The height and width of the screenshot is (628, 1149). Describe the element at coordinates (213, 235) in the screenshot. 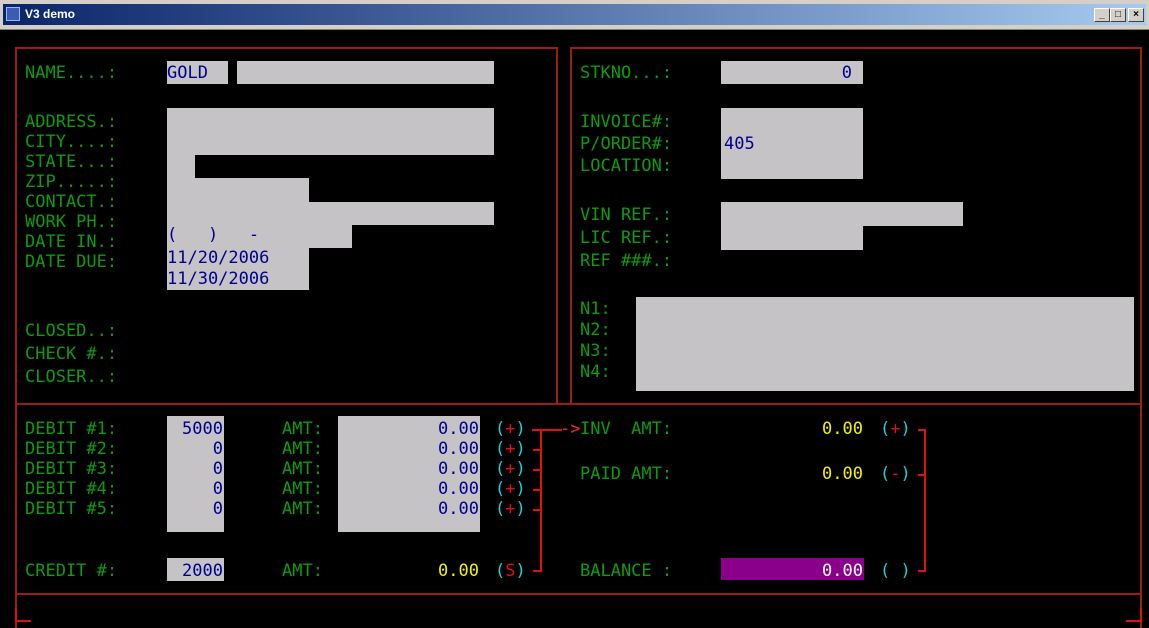

I see `work-phone-value: ( ) -` at that location.